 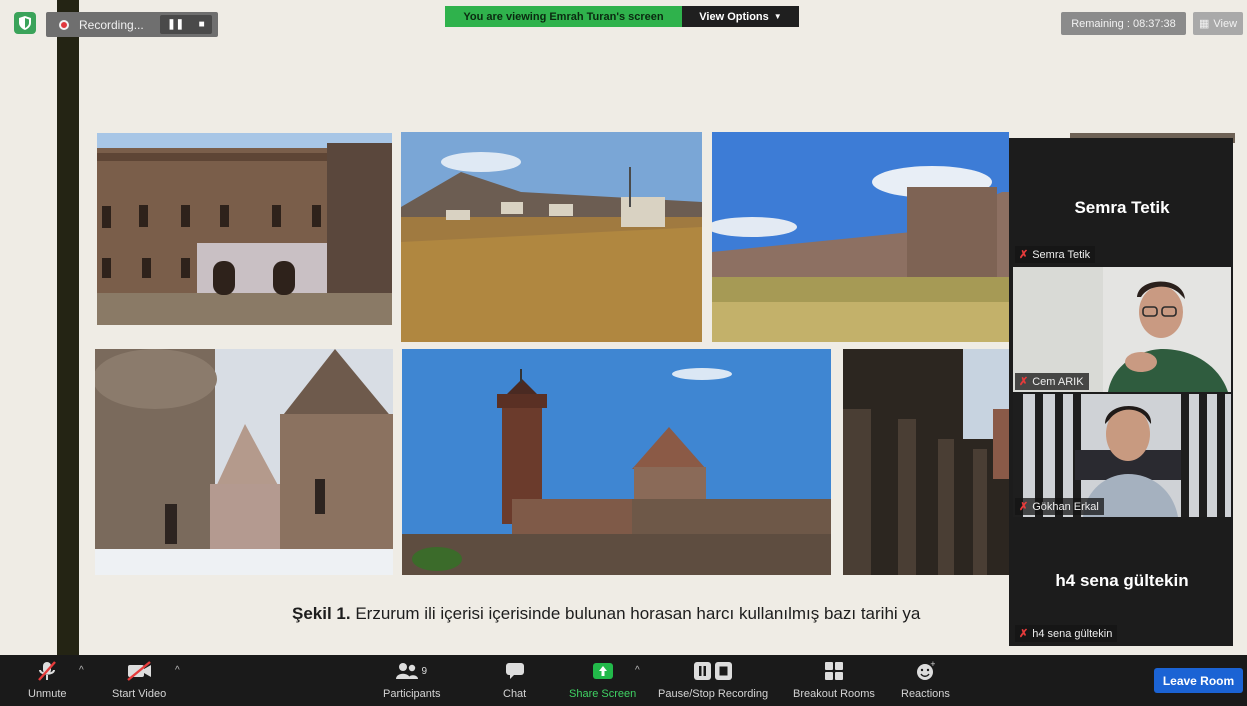 What do you see at coordinates (926, 462) in the screenshot?
I see `photo-arcade` at bounding box center [926, 462].